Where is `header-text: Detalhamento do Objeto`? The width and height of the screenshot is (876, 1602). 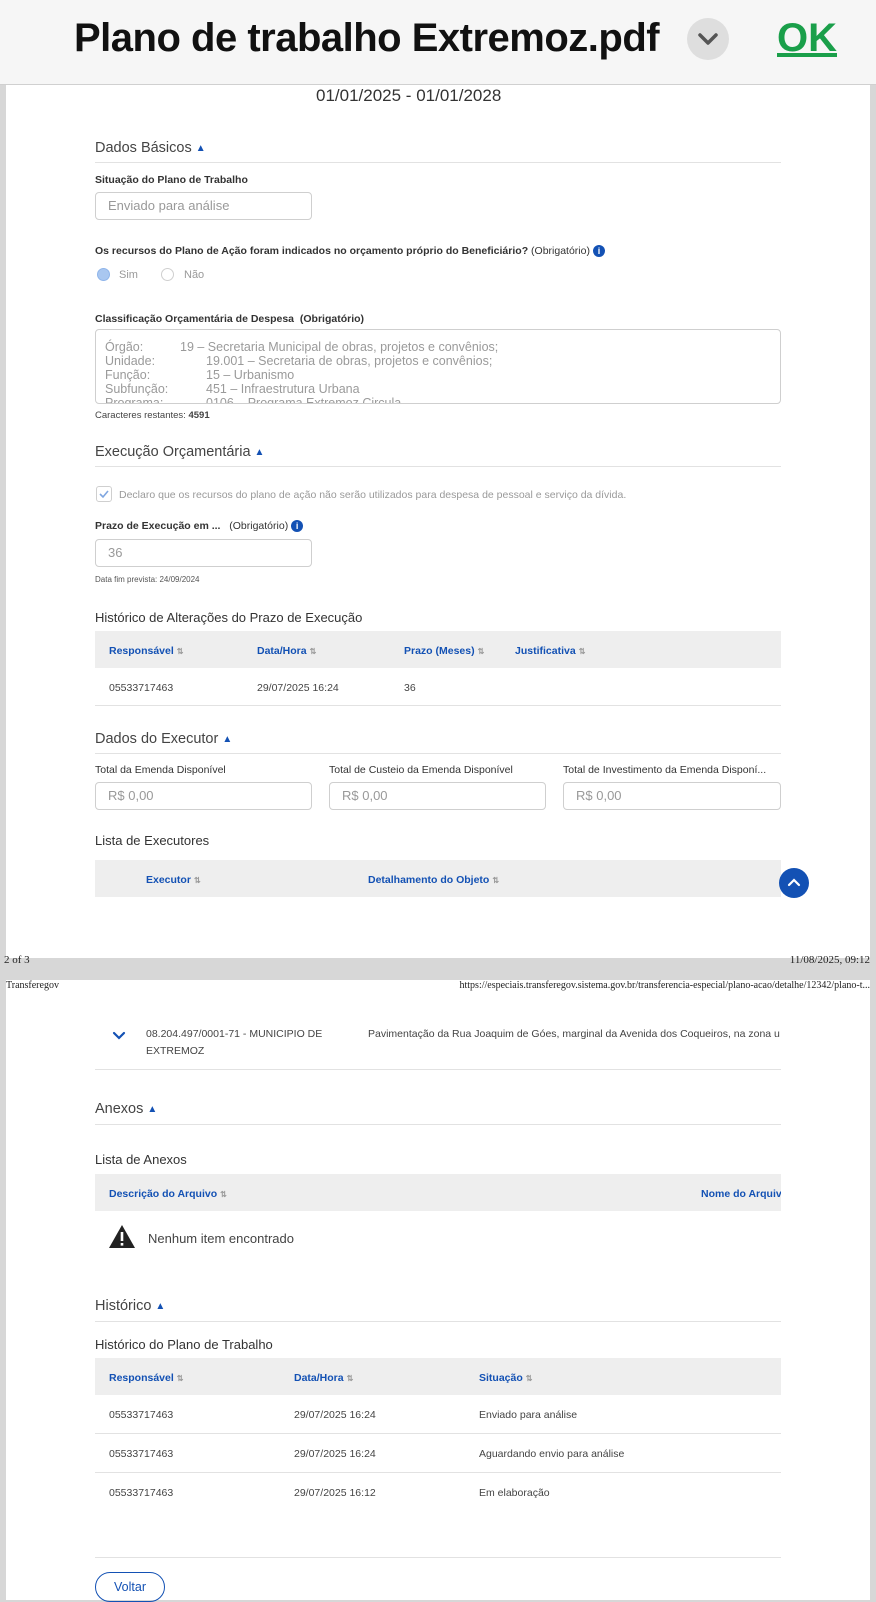 header-text: Detalhamento do Objeto is located at coordinates (429, 880).